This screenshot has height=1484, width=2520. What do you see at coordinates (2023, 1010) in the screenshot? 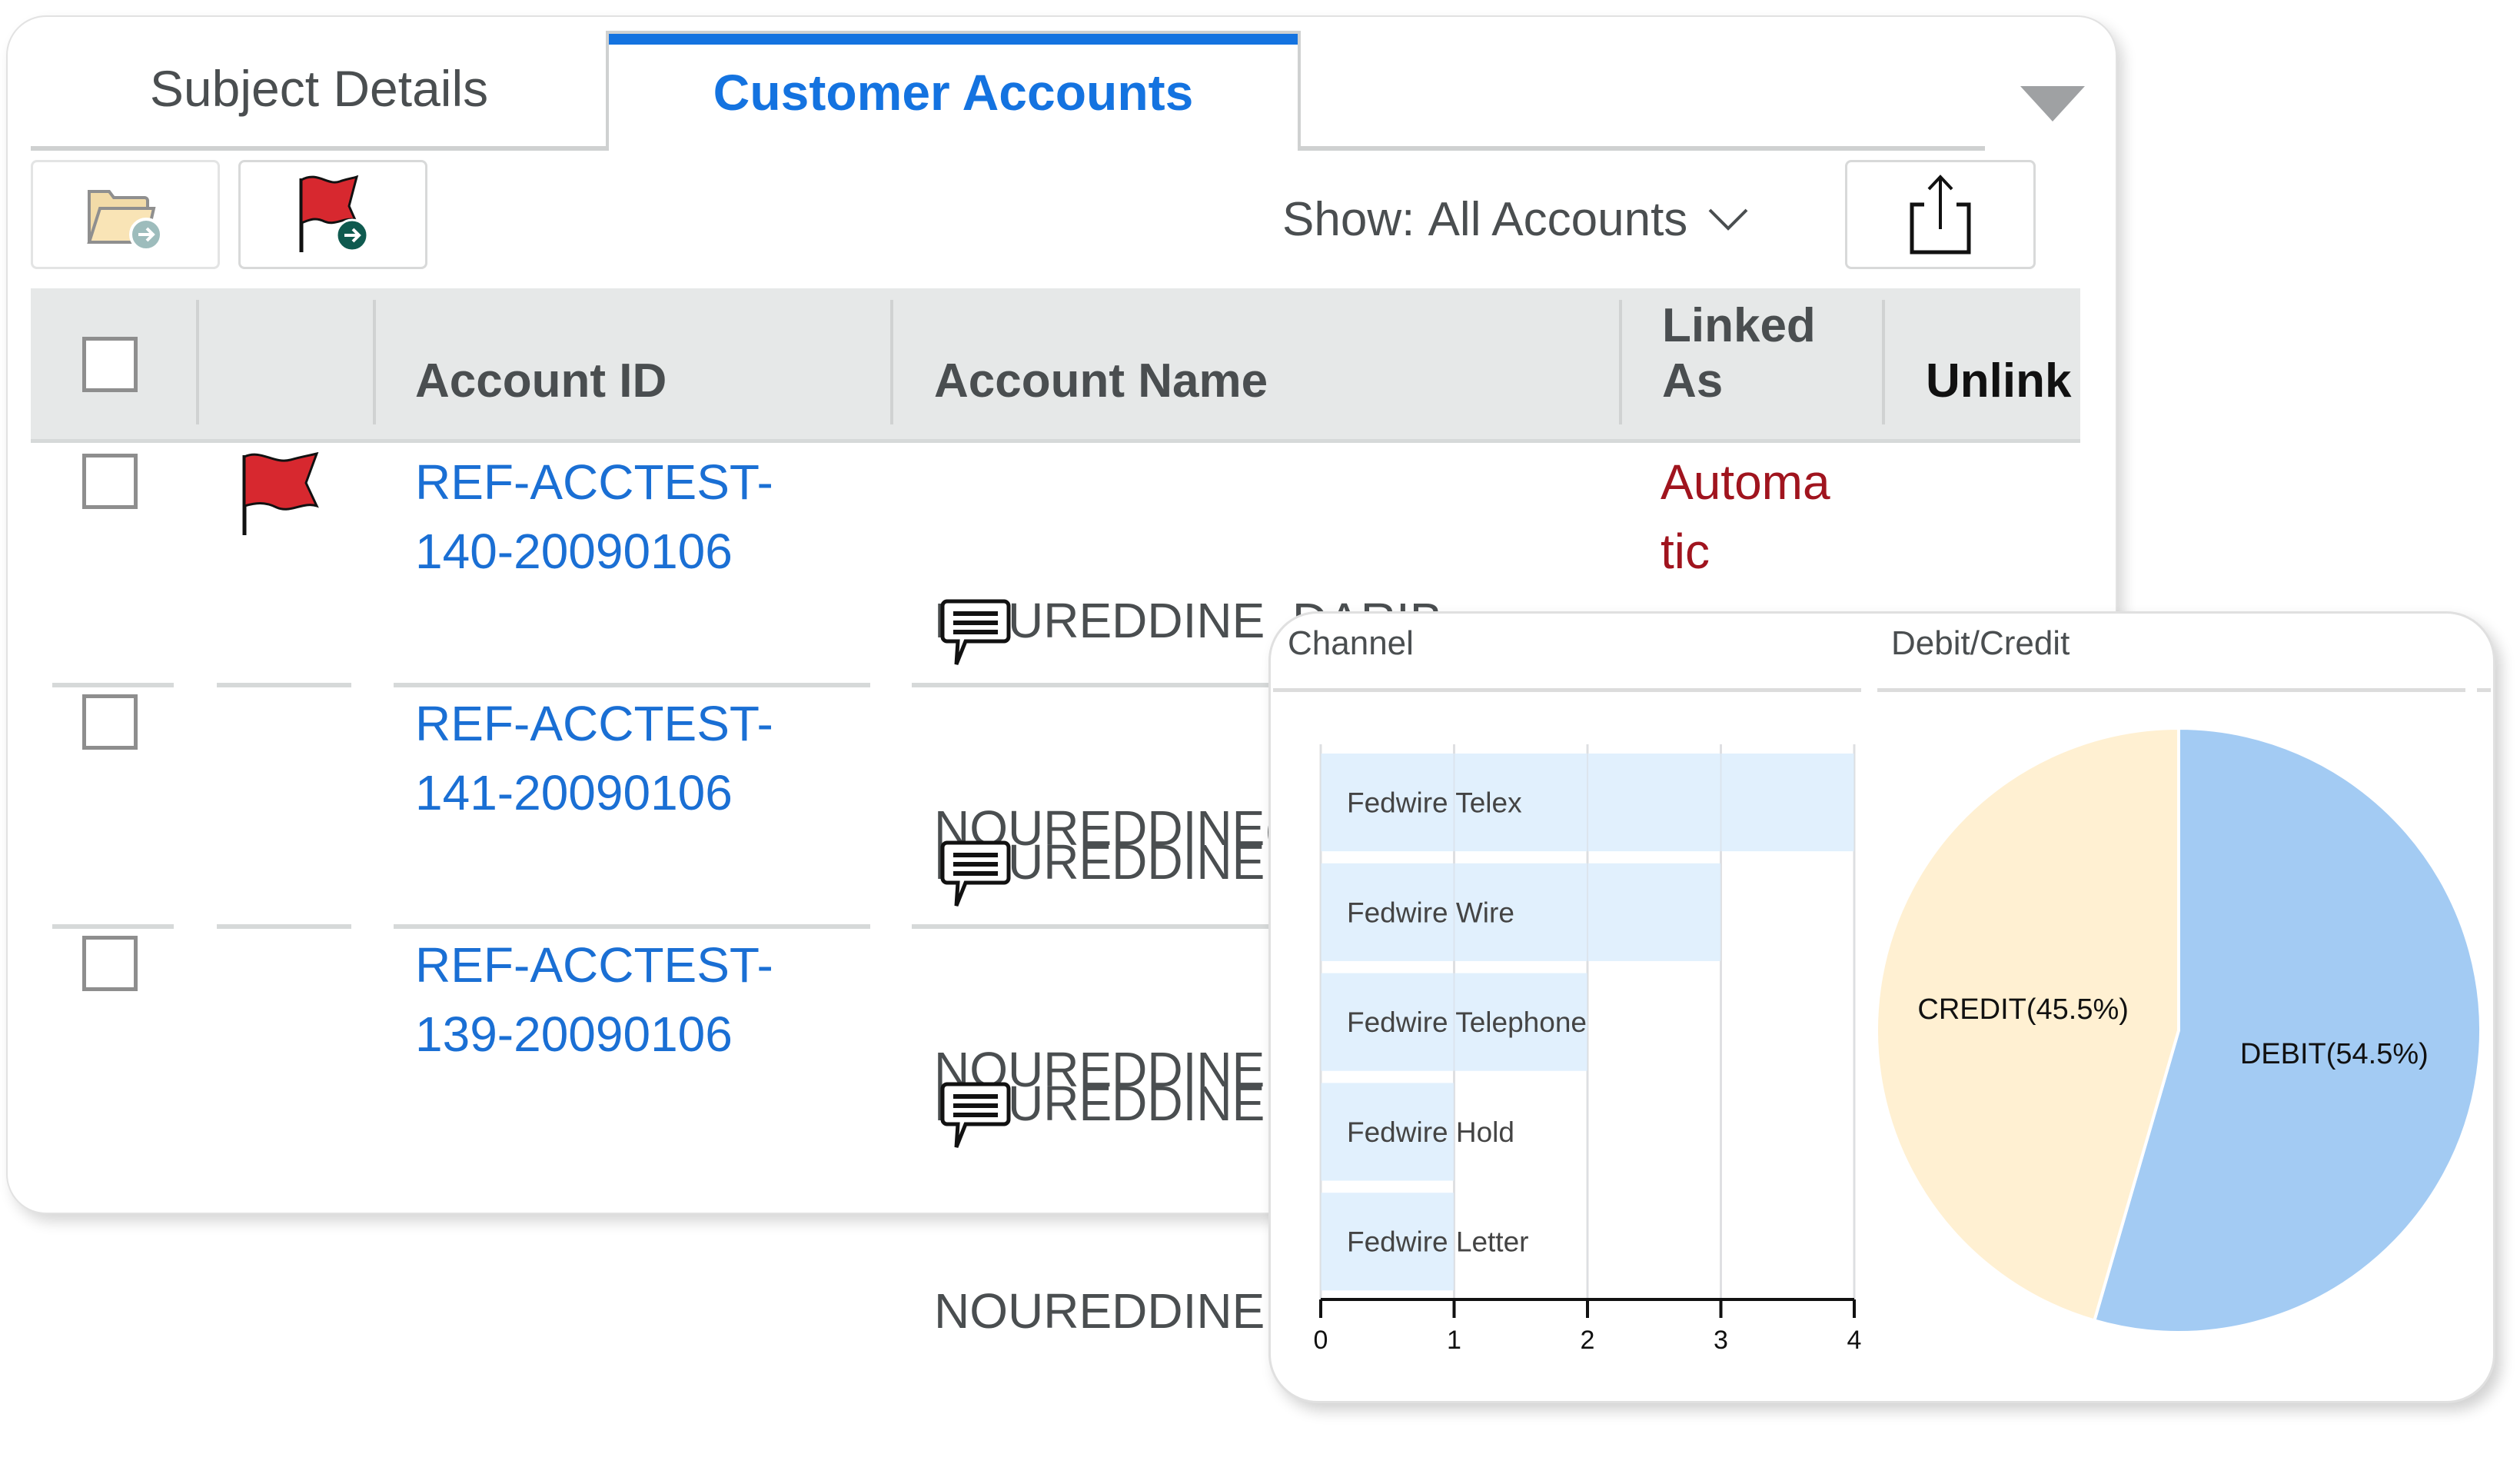
I see `pie-label-credit: CREDIT(45.5%)` at bounding box center [2023, 1010].